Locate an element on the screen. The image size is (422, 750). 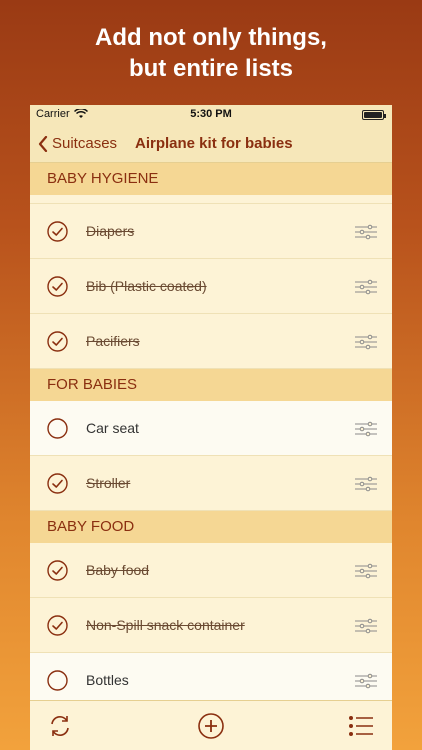
item-label: Bib (Plastic coated) is located at coordinates (146, 286).